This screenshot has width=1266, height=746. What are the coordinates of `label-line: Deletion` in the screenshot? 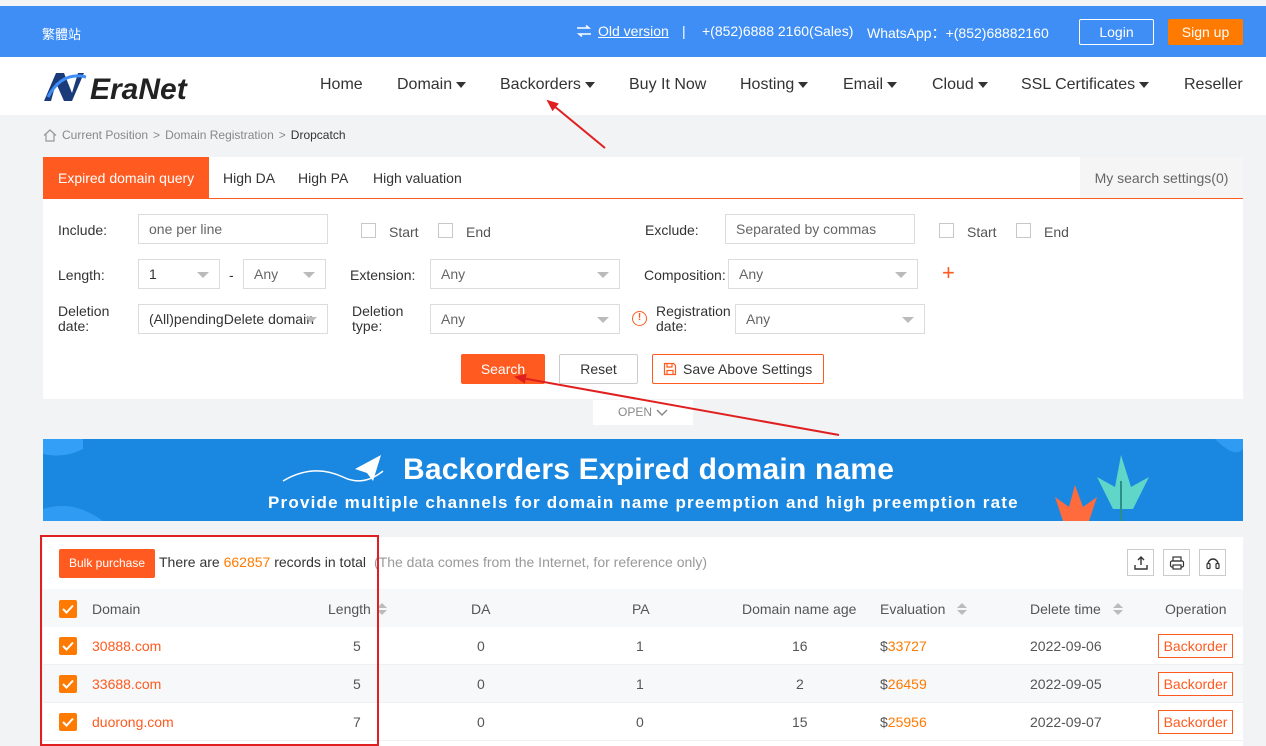 It's located at (378, 311).